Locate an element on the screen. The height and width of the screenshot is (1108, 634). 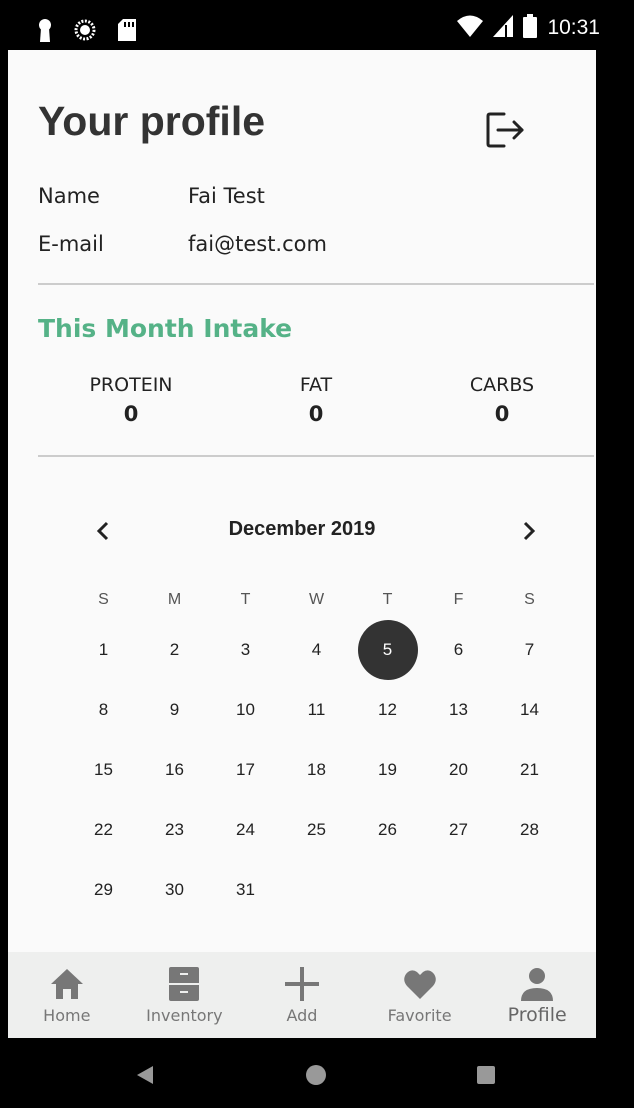
calendar-week-row: 22 23 24 25 26 27 28 is located at coordinates (316, 830).